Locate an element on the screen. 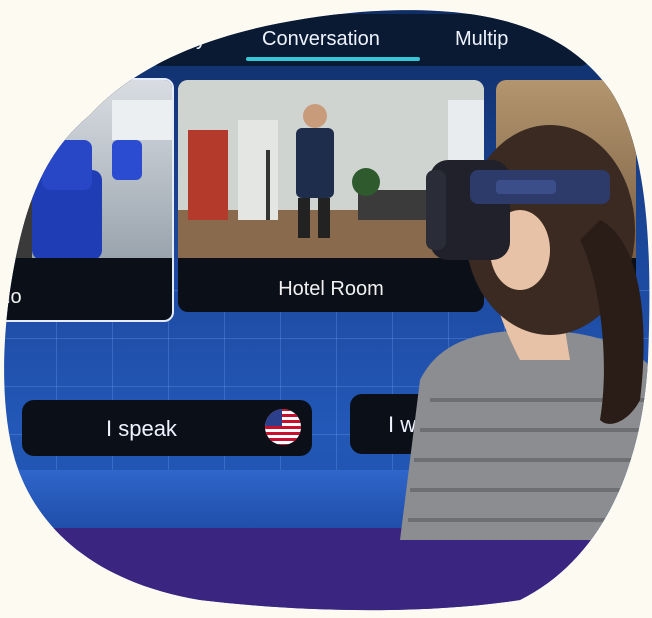  tab-previous: y is located at coordinates (201, 39).